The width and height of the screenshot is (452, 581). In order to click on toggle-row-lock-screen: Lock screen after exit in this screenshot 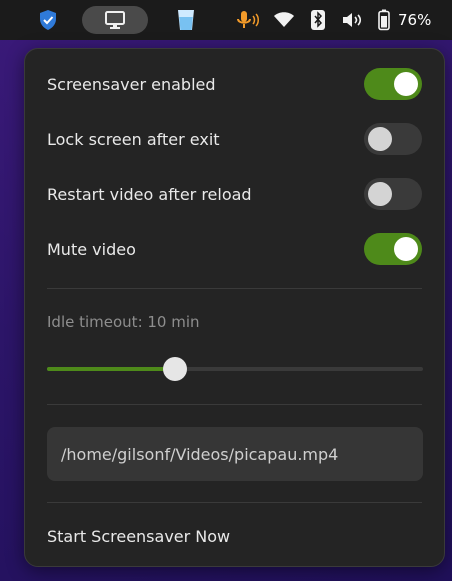, I will do `click(234, 139)`.